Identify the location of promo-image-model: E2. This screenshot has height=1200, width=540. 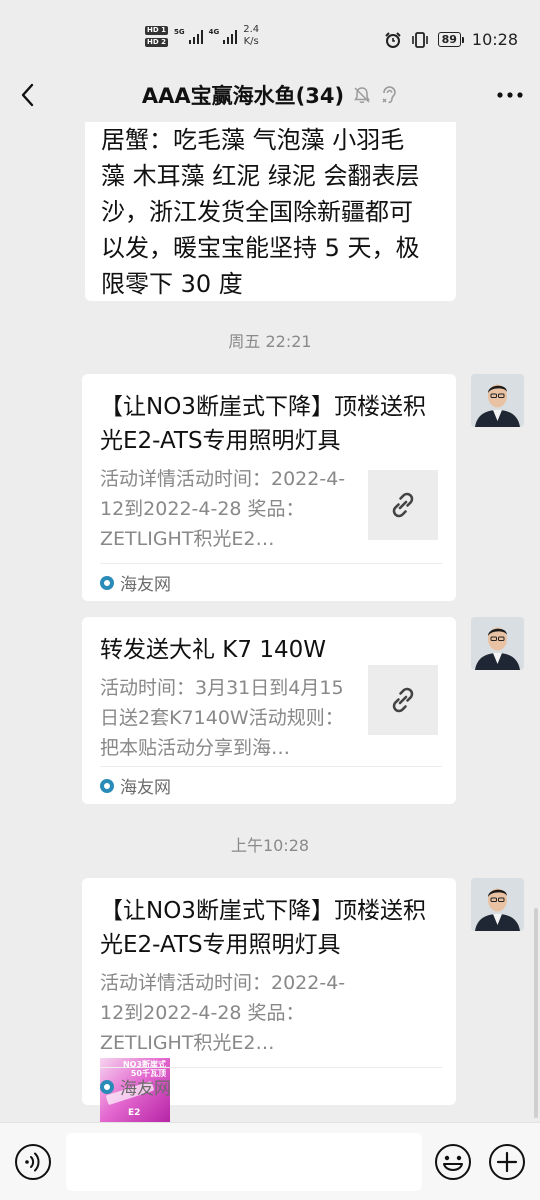
(134, 1113).